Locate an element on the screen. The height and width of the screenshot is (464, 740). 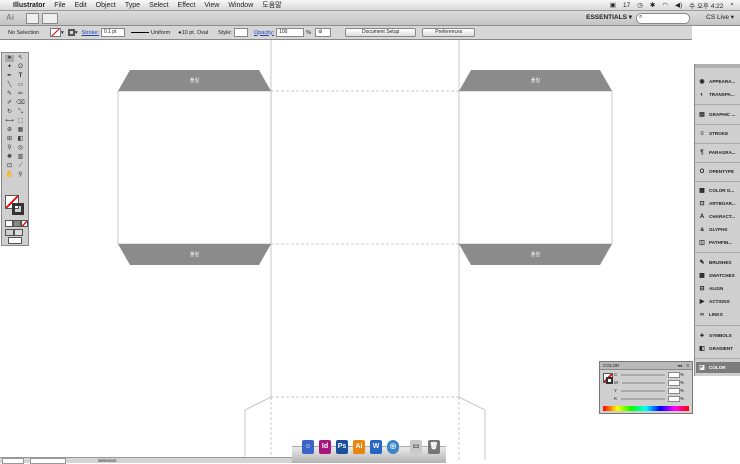
rotate-tool-icon: ↻ is located at coordinates (9, 112).